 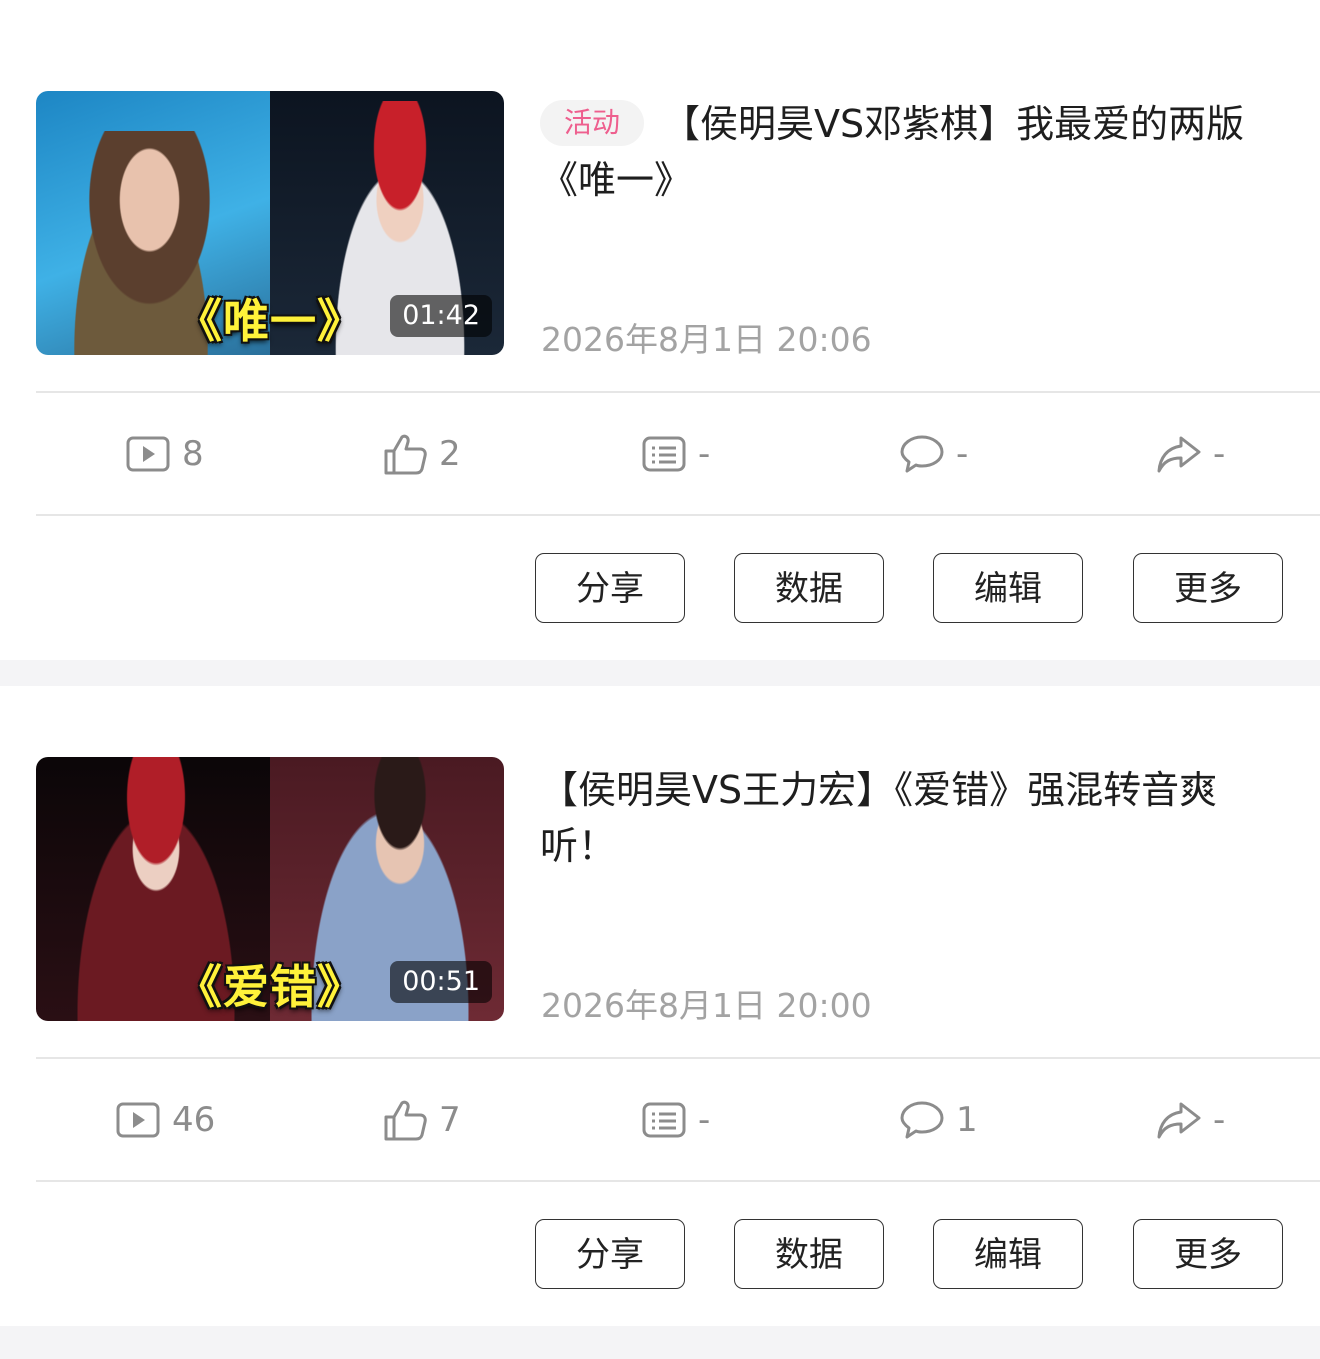 What do you see at coordinates (270, 889) in the screenshot?
I see `video-thumbnail: 《爱错》 00:51` at bounding box center [270, 889].